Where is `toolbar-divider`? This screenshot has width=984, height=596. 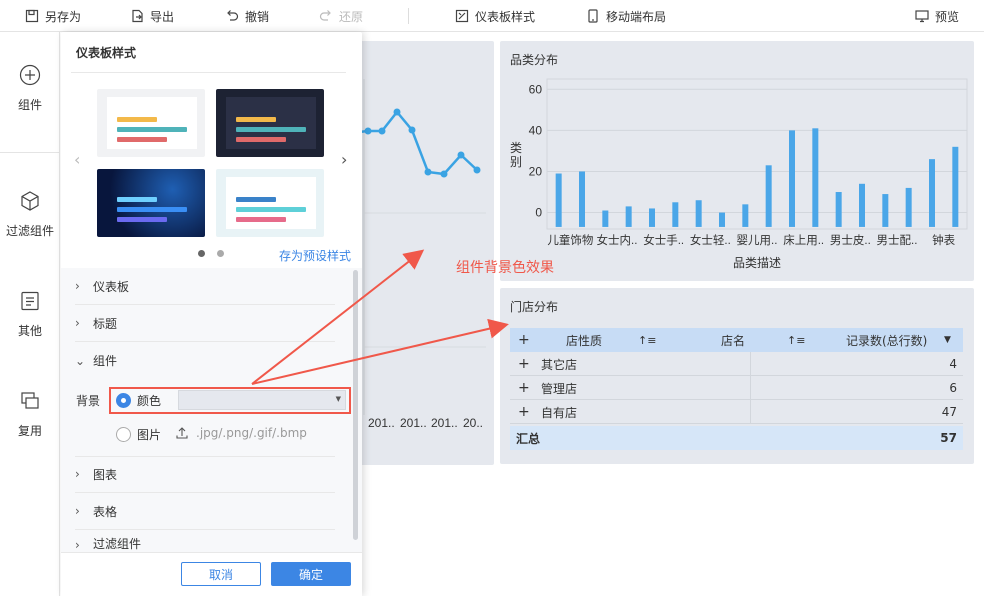
toolbar-divider is located at coordinates (408, 16).